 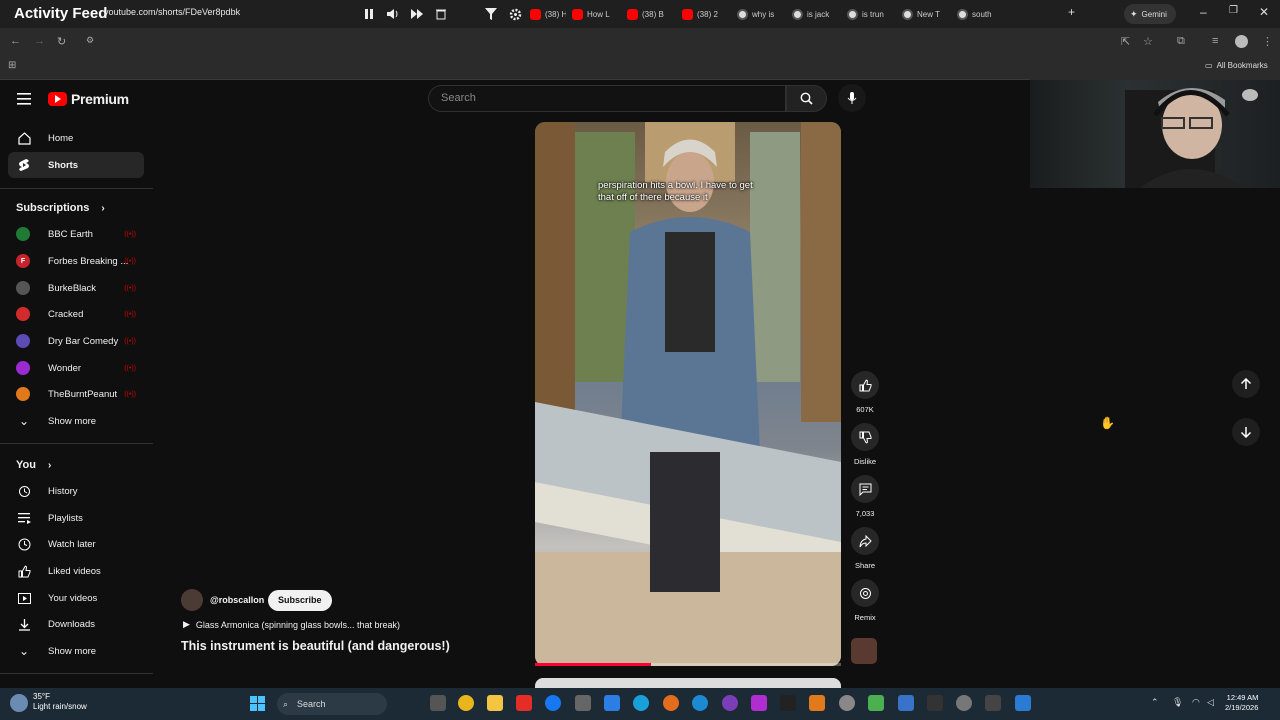 I want to click on youtube-app-icon, so click(x=524, y=703).